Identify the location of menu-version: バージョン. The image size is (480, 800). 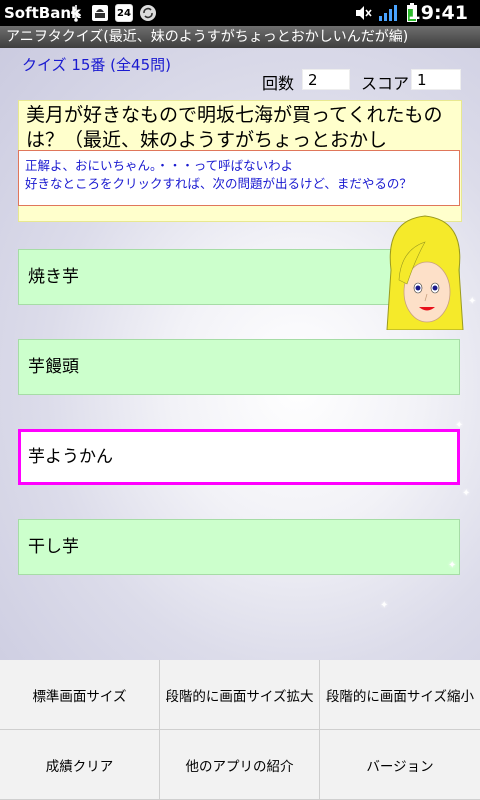
(400, 765).